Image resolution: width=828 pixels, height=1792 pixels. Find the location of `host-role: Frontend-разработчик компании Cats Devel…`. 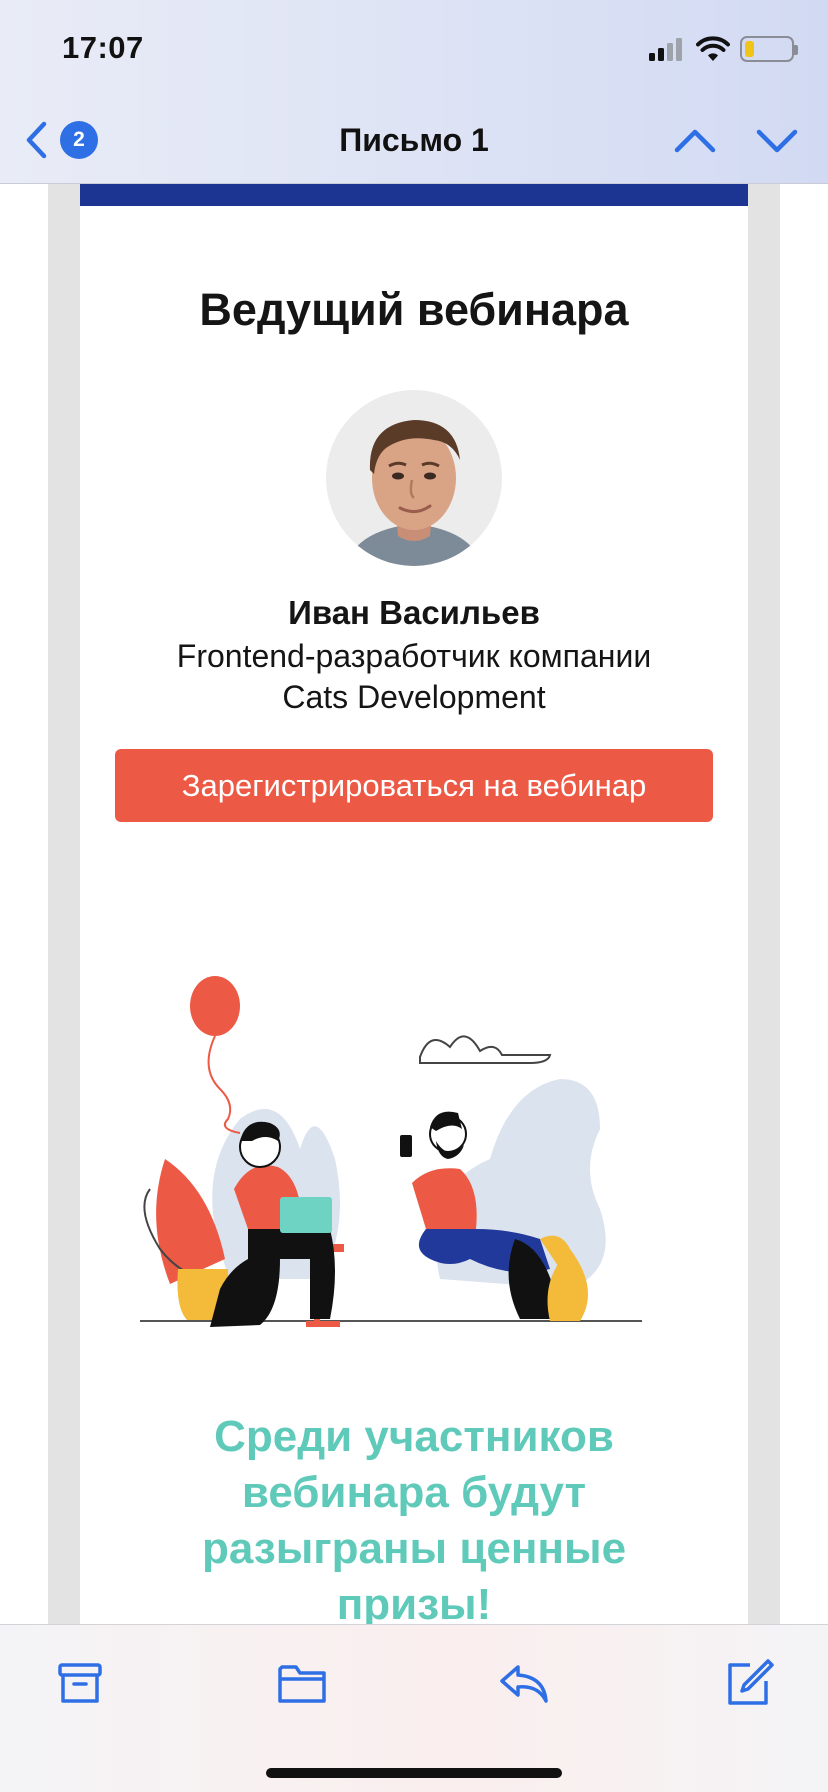

host-role: Frontend-разработчик компании Cats Devel… is located at coordinates (414, 677).